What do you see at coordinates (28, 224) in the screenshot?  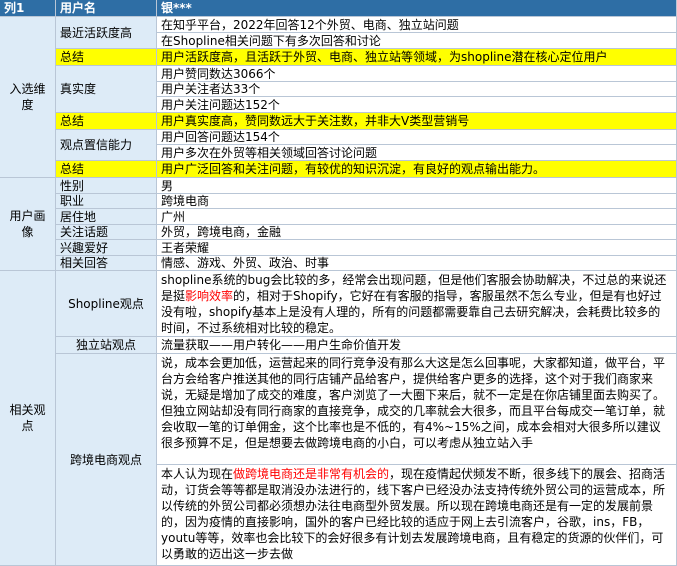 I see `section-portrait: 用户画像` at bounding box center [28, 224].